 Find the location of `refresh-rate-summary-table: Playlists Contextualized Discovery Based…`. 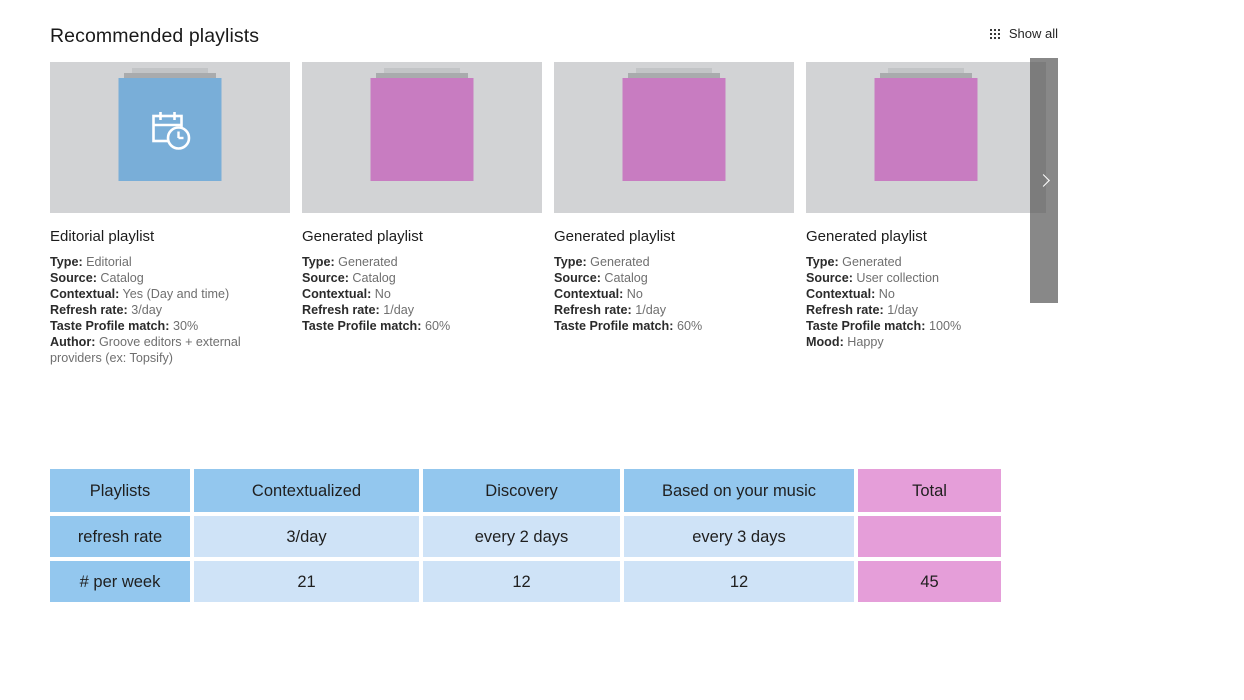

refresh-rate-summary-table: Playlists Contextualized Discovery Based… is located at coordinates (525, 535).